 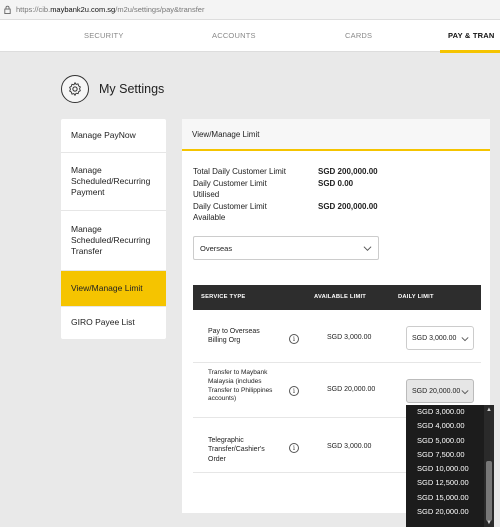 I want to click on scrollbar-thumb, so click(x=489, y=491).